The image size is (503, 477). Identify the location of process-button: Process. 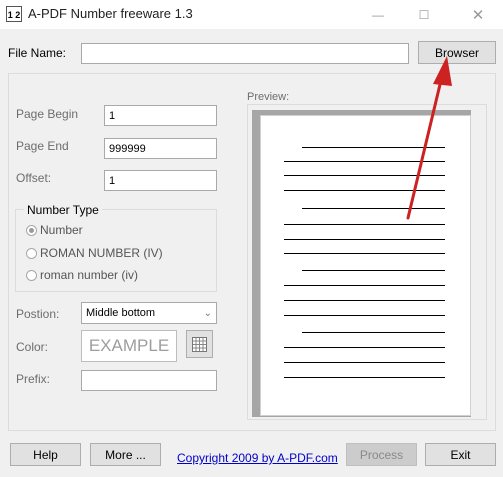
(381, 454).